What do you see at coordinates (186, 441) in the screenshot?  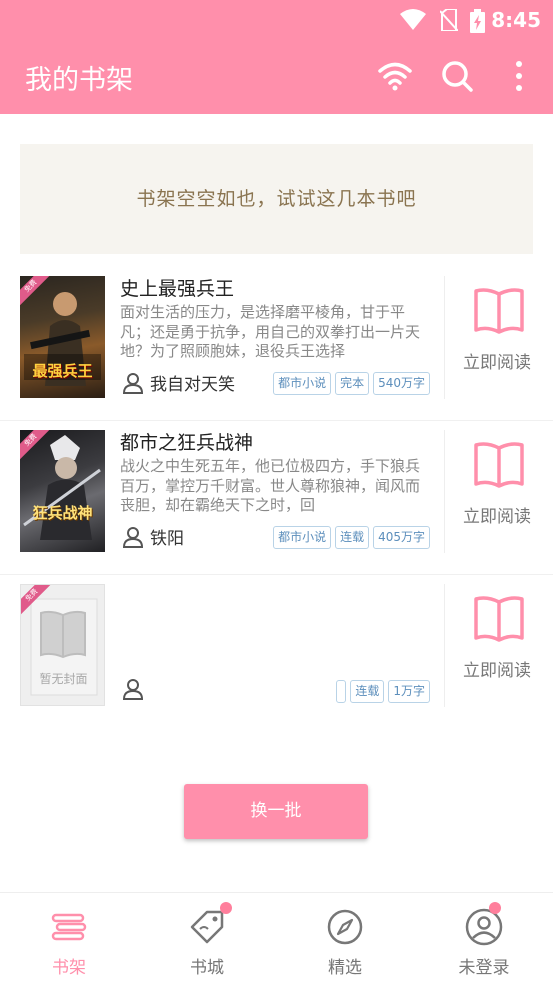 I see `book-title: 都市之狂兵战神` at bounding box center [186, 441].